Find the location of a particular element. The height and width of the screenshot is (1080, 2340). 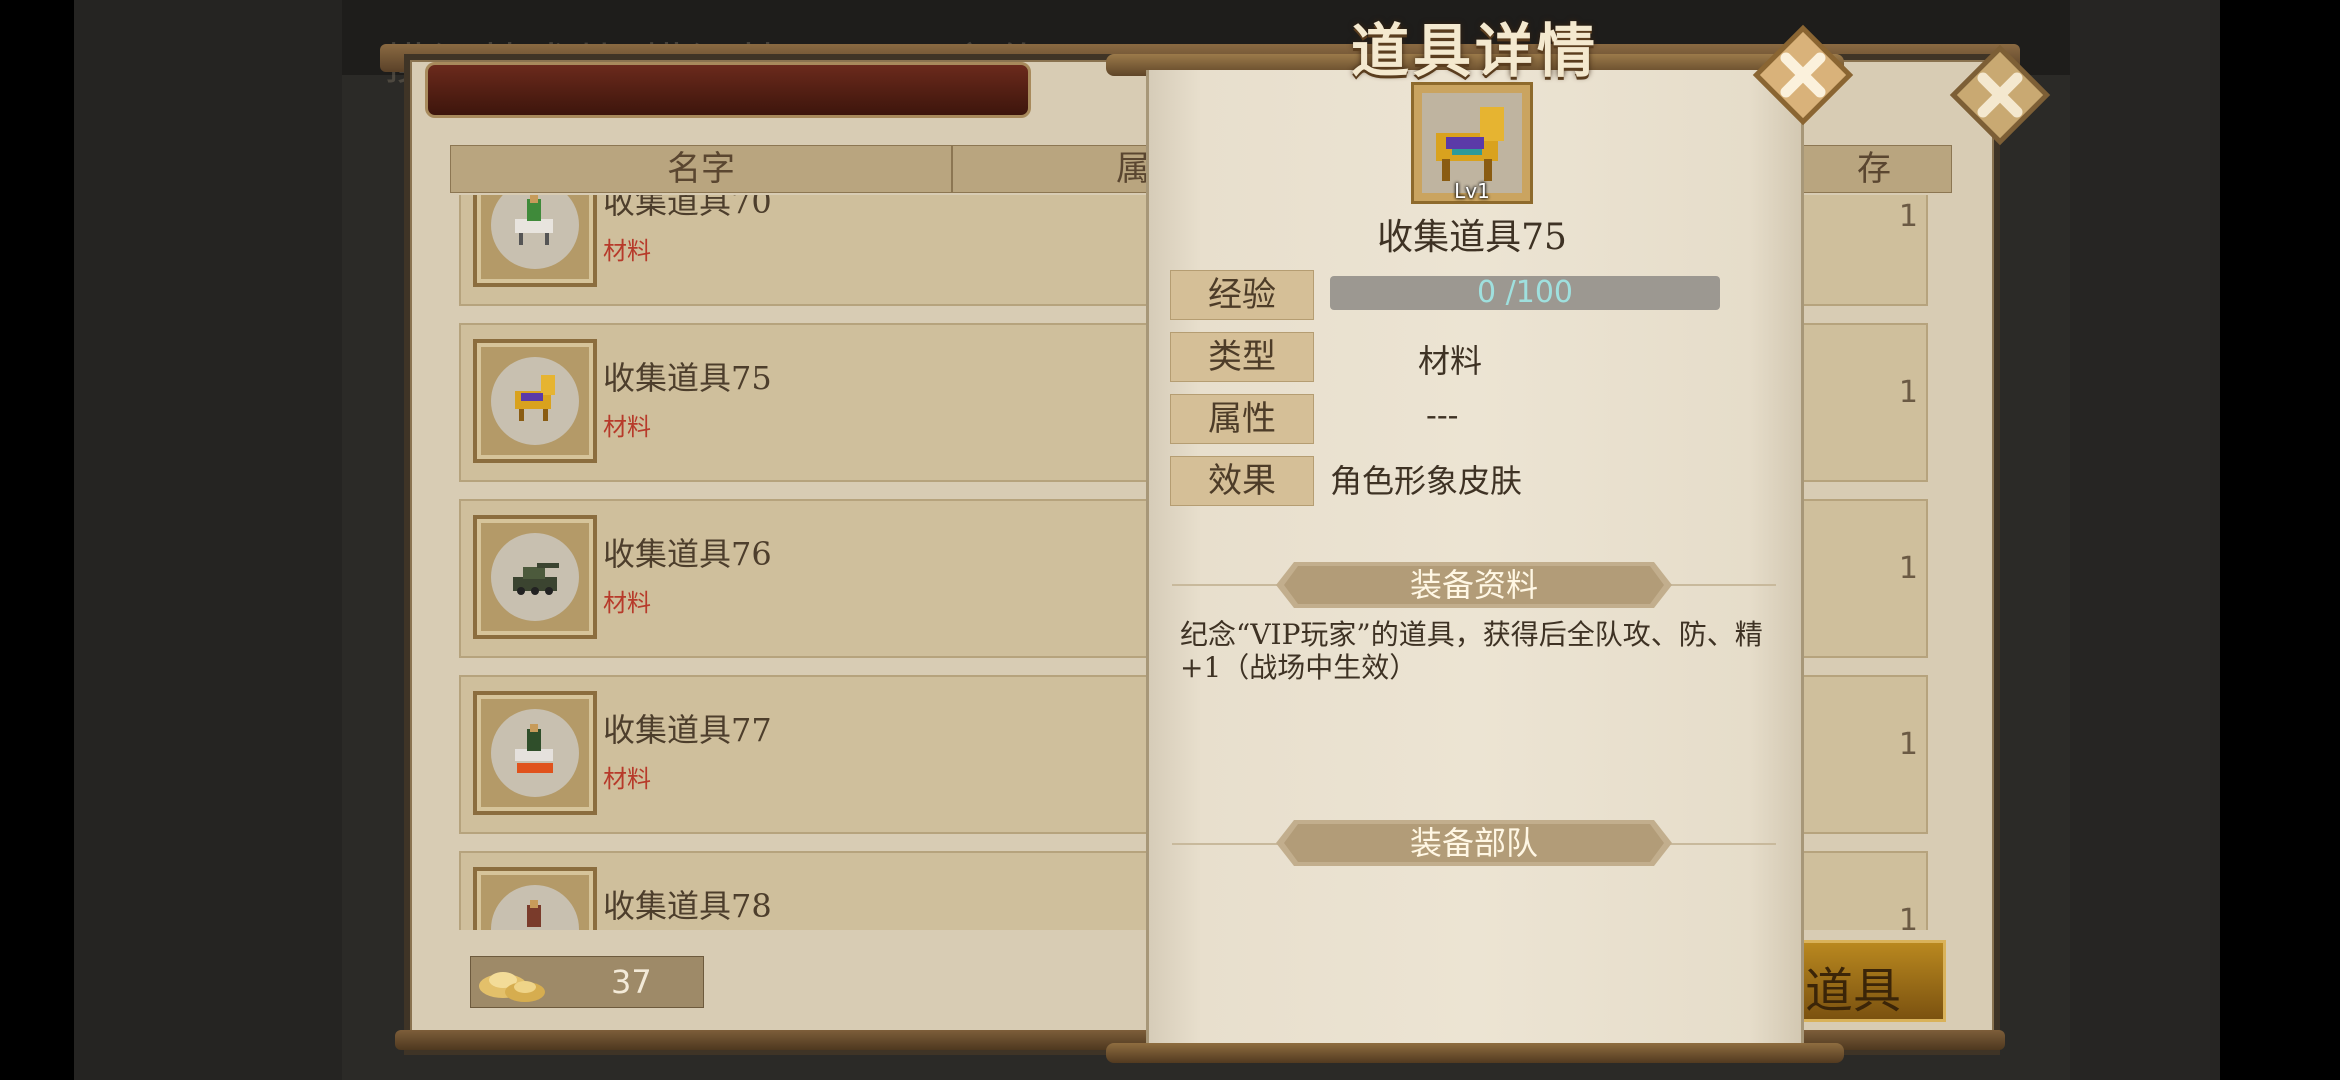

exp-label: 经验 is located at coordinates (1242, 295).